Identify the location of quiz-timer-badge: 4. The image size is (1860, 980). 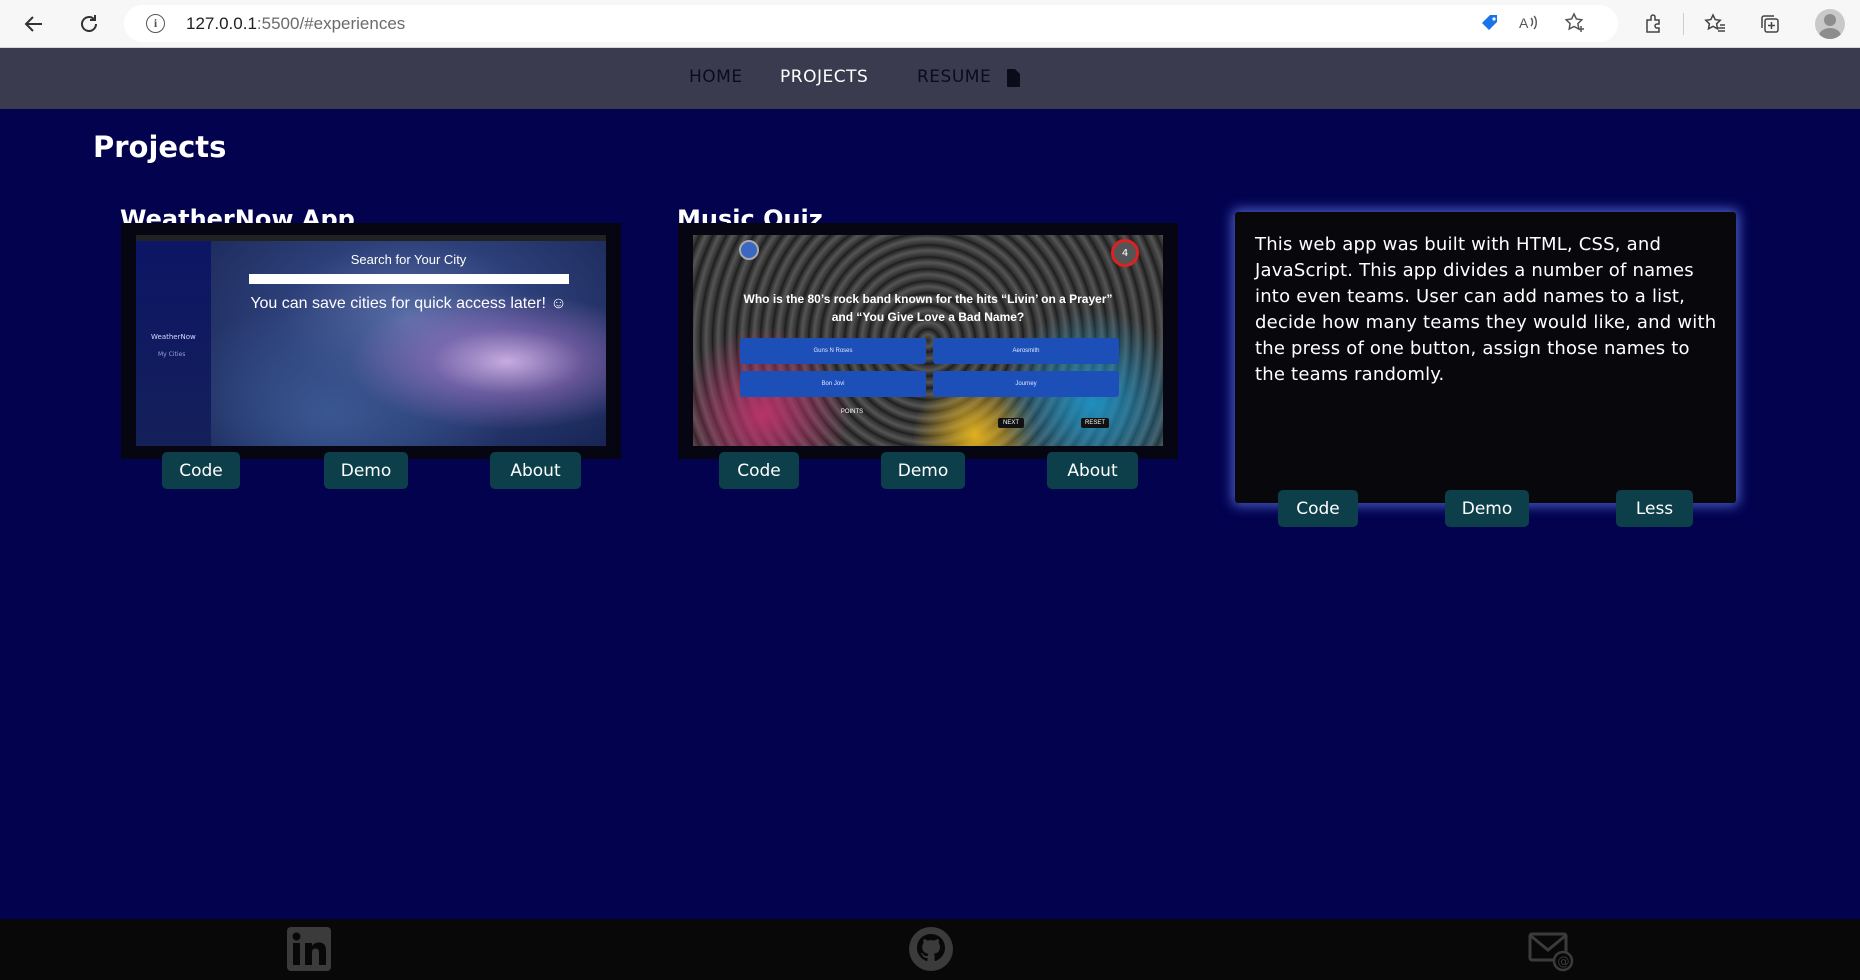
(1125, 253).